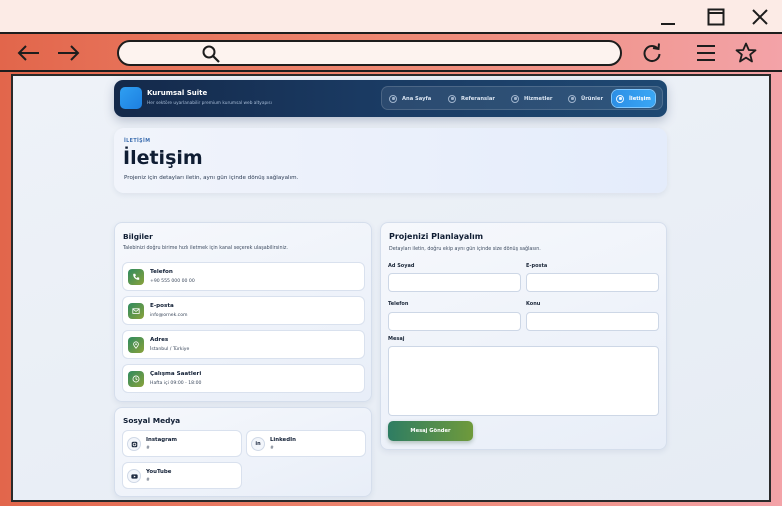 This screenshot has width=782, height=506. Describe the element at coordinates (176, 374) in the screenshot. I see `info-item-label: Çalışma Saatleri` at that location.